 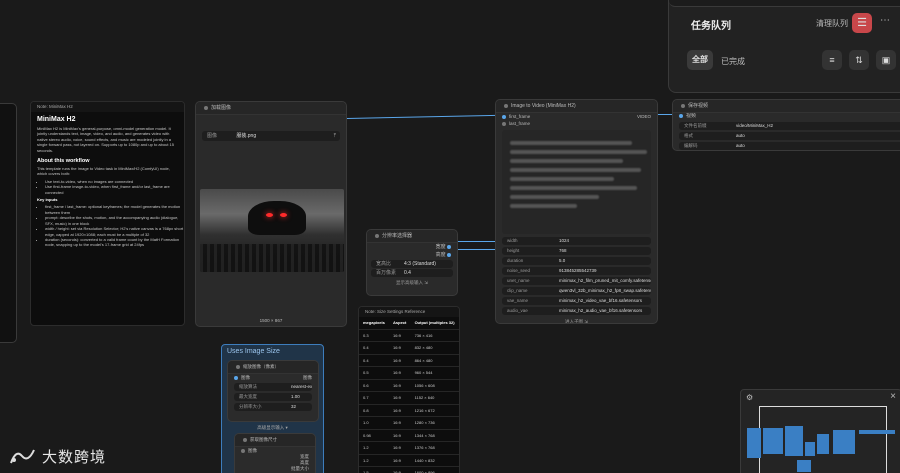 I want to click on input-last-frame: last_frame, so click(x=576, y=123).